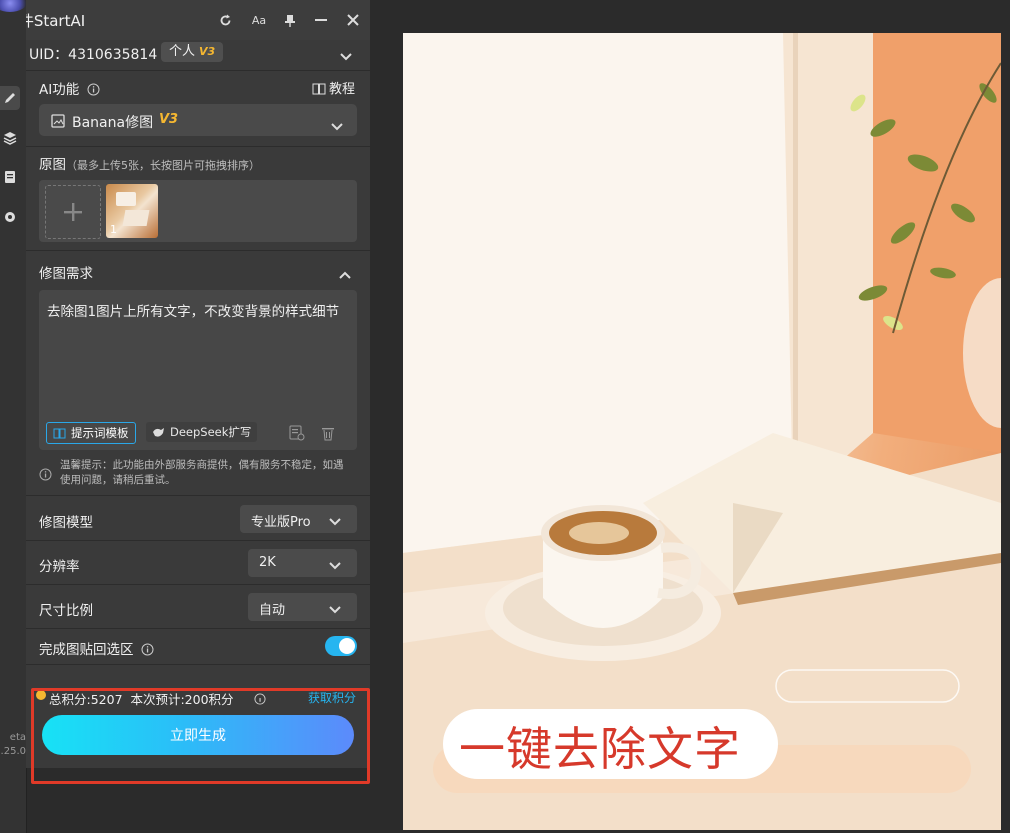 The height and width of the screenshot is (833, 1010). Describe the element at coordinates (10, 98) in the screenshot. I see `edit-icon` at that location.